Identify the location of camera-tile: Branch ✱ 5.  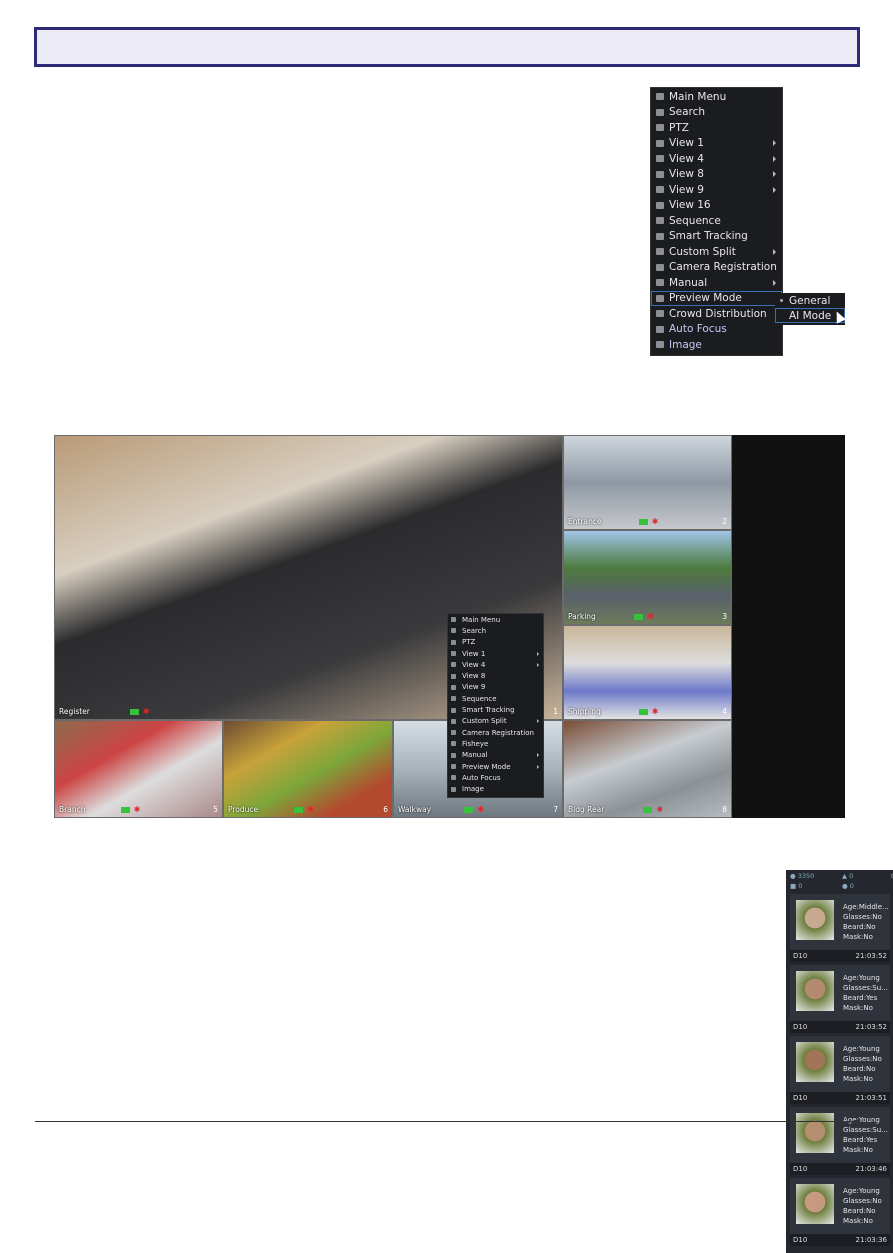
(138, 769).